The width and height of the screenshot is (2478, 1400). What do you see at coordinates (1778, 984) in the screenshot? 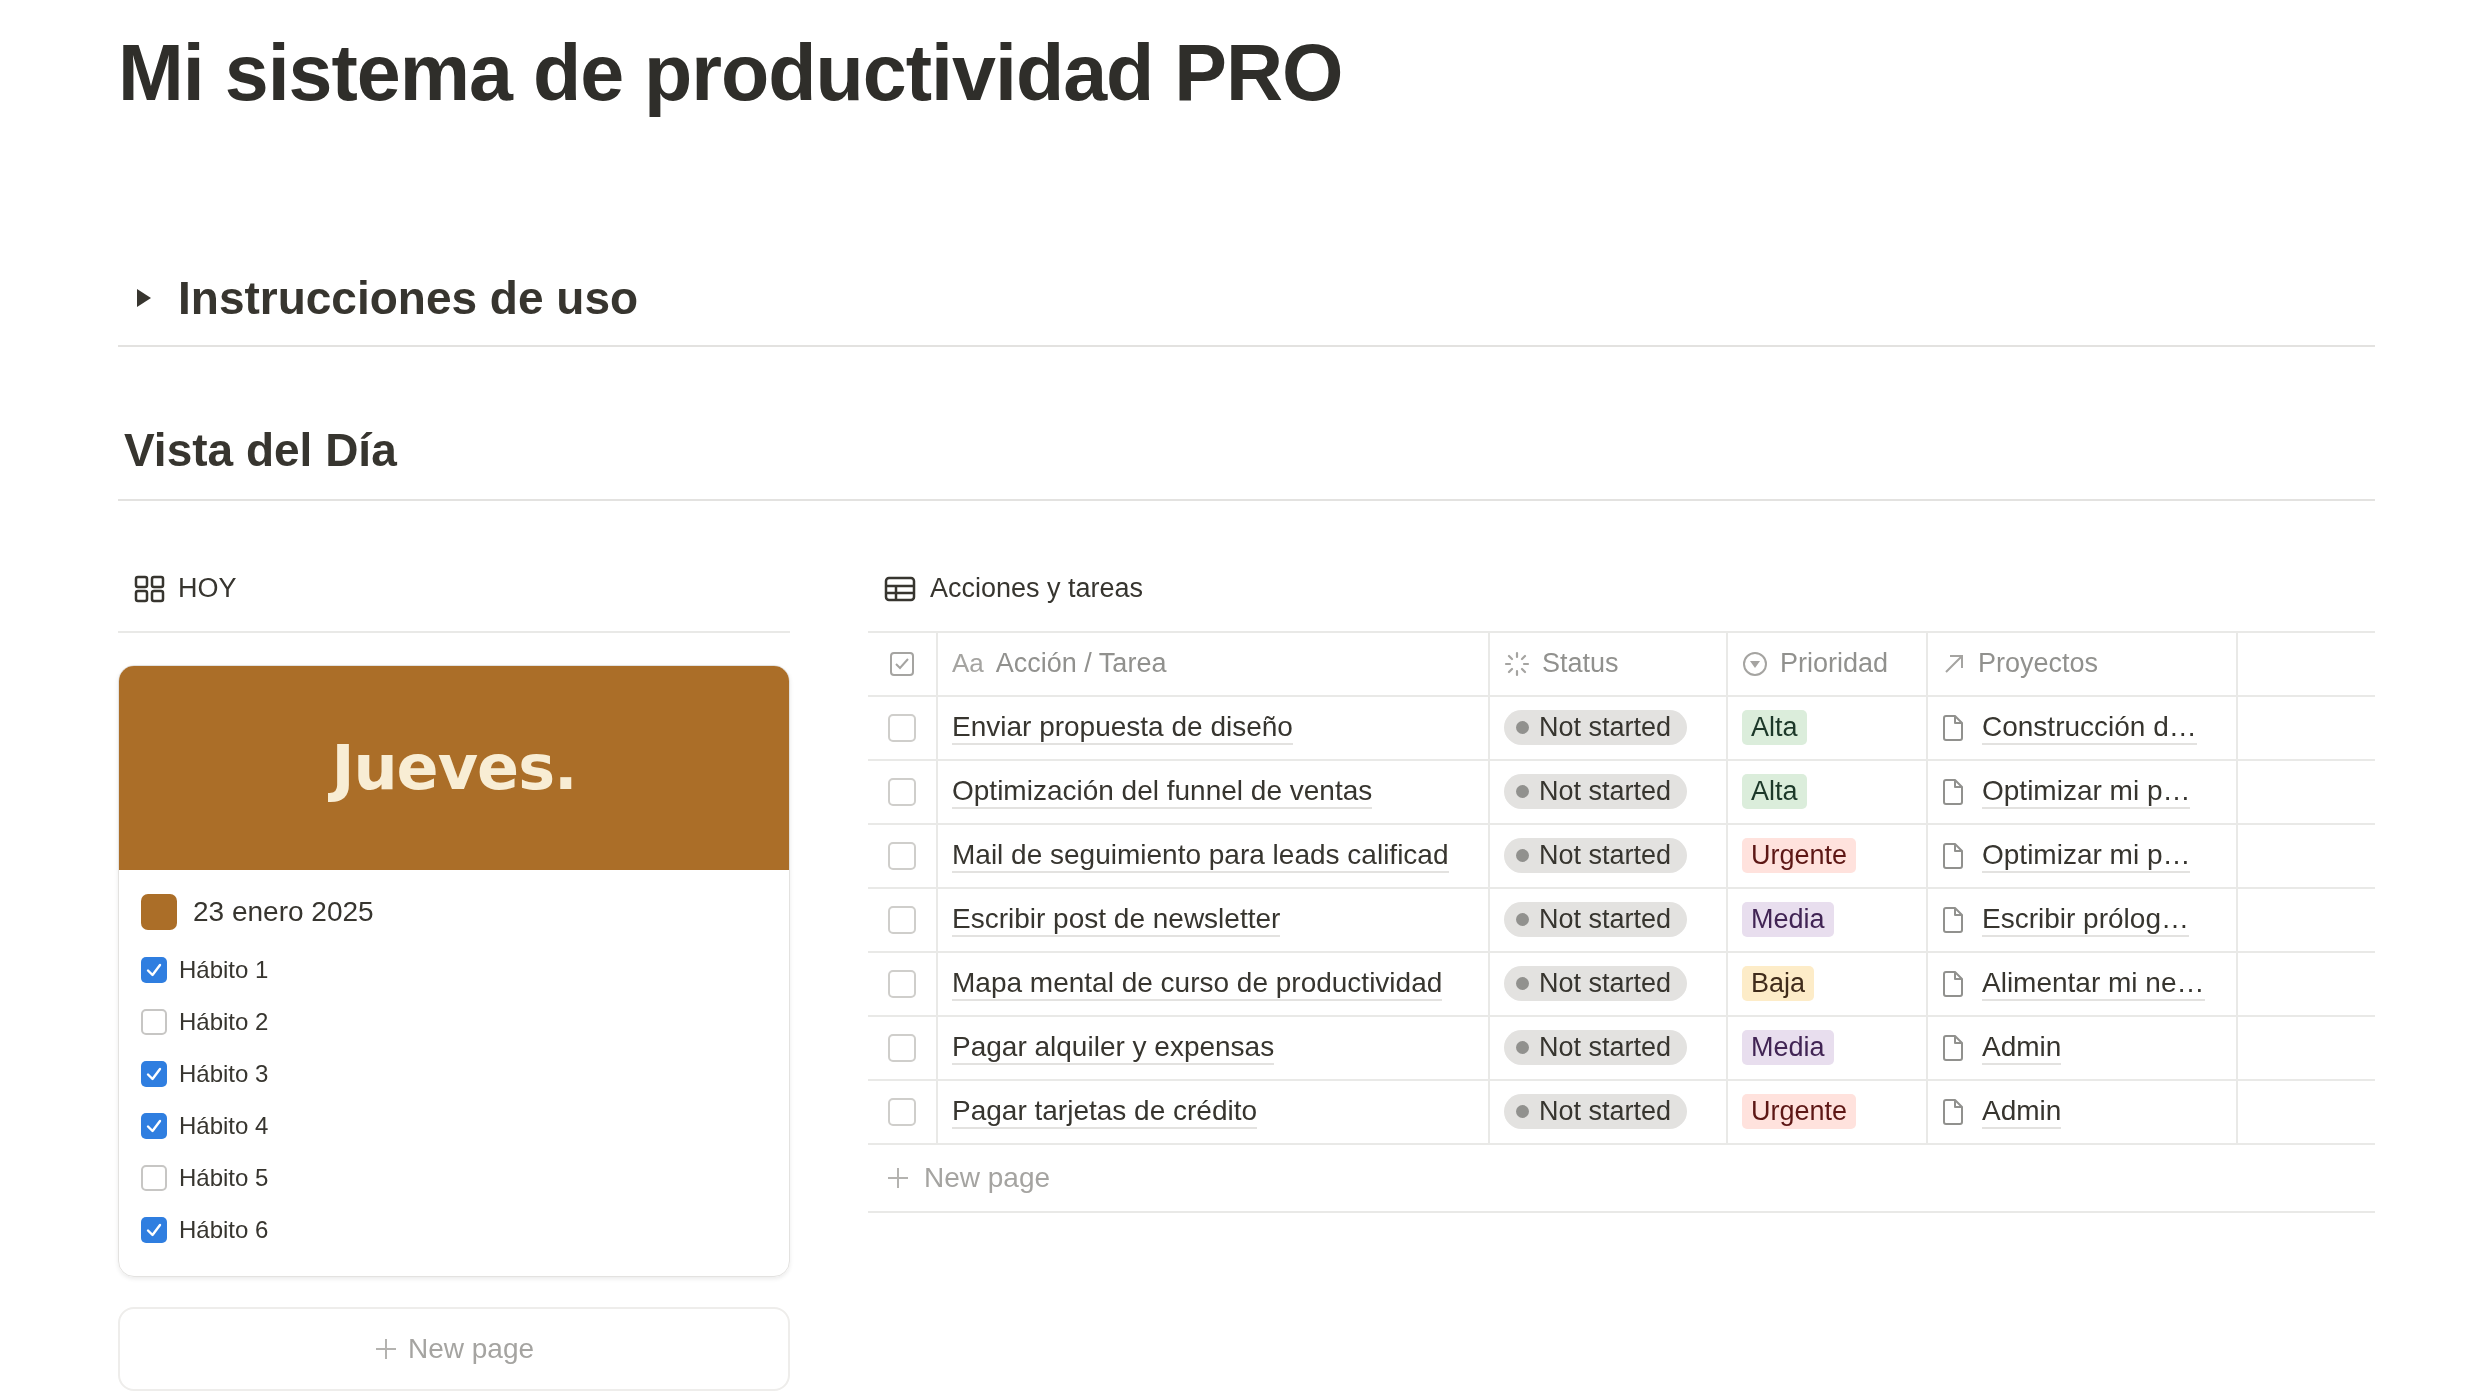
I see `priority-tag: Baja` at bounding box center [1778, 984].